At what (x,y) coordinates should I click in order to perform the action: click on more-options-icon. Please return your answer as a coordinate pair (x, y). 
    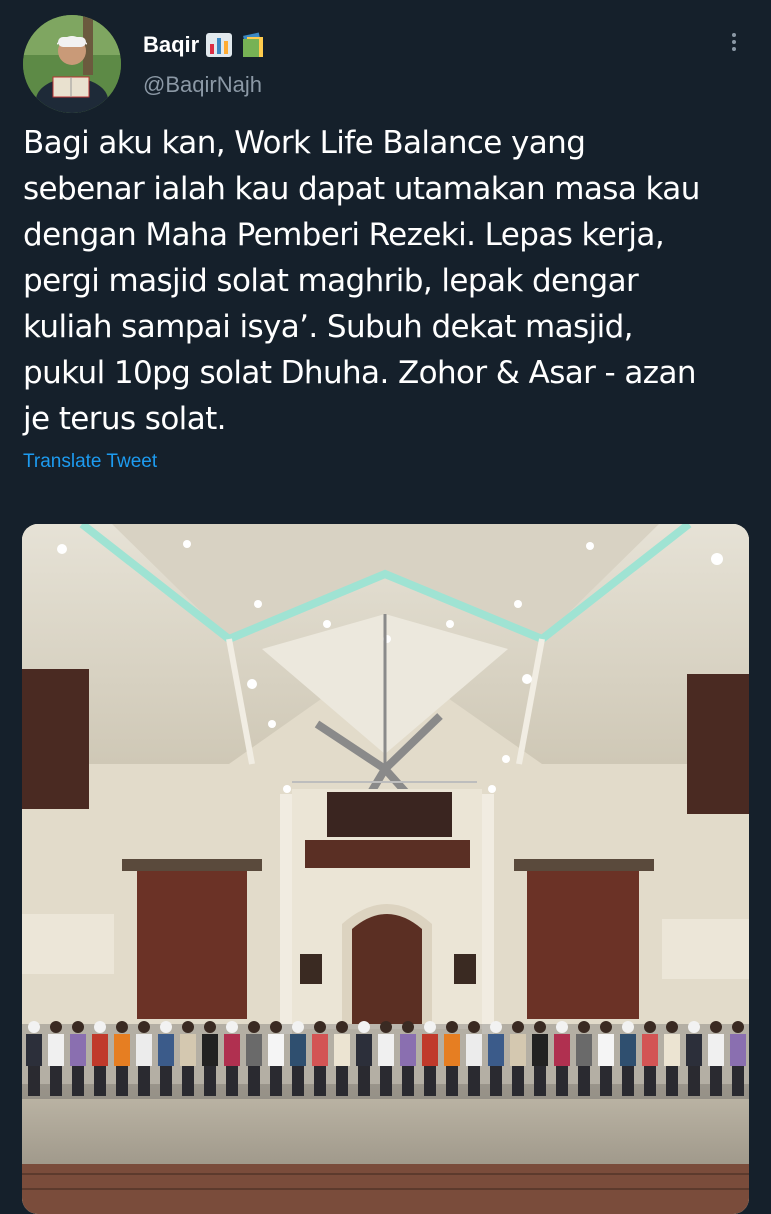
    Looking at the image, I should click on (734, 45).